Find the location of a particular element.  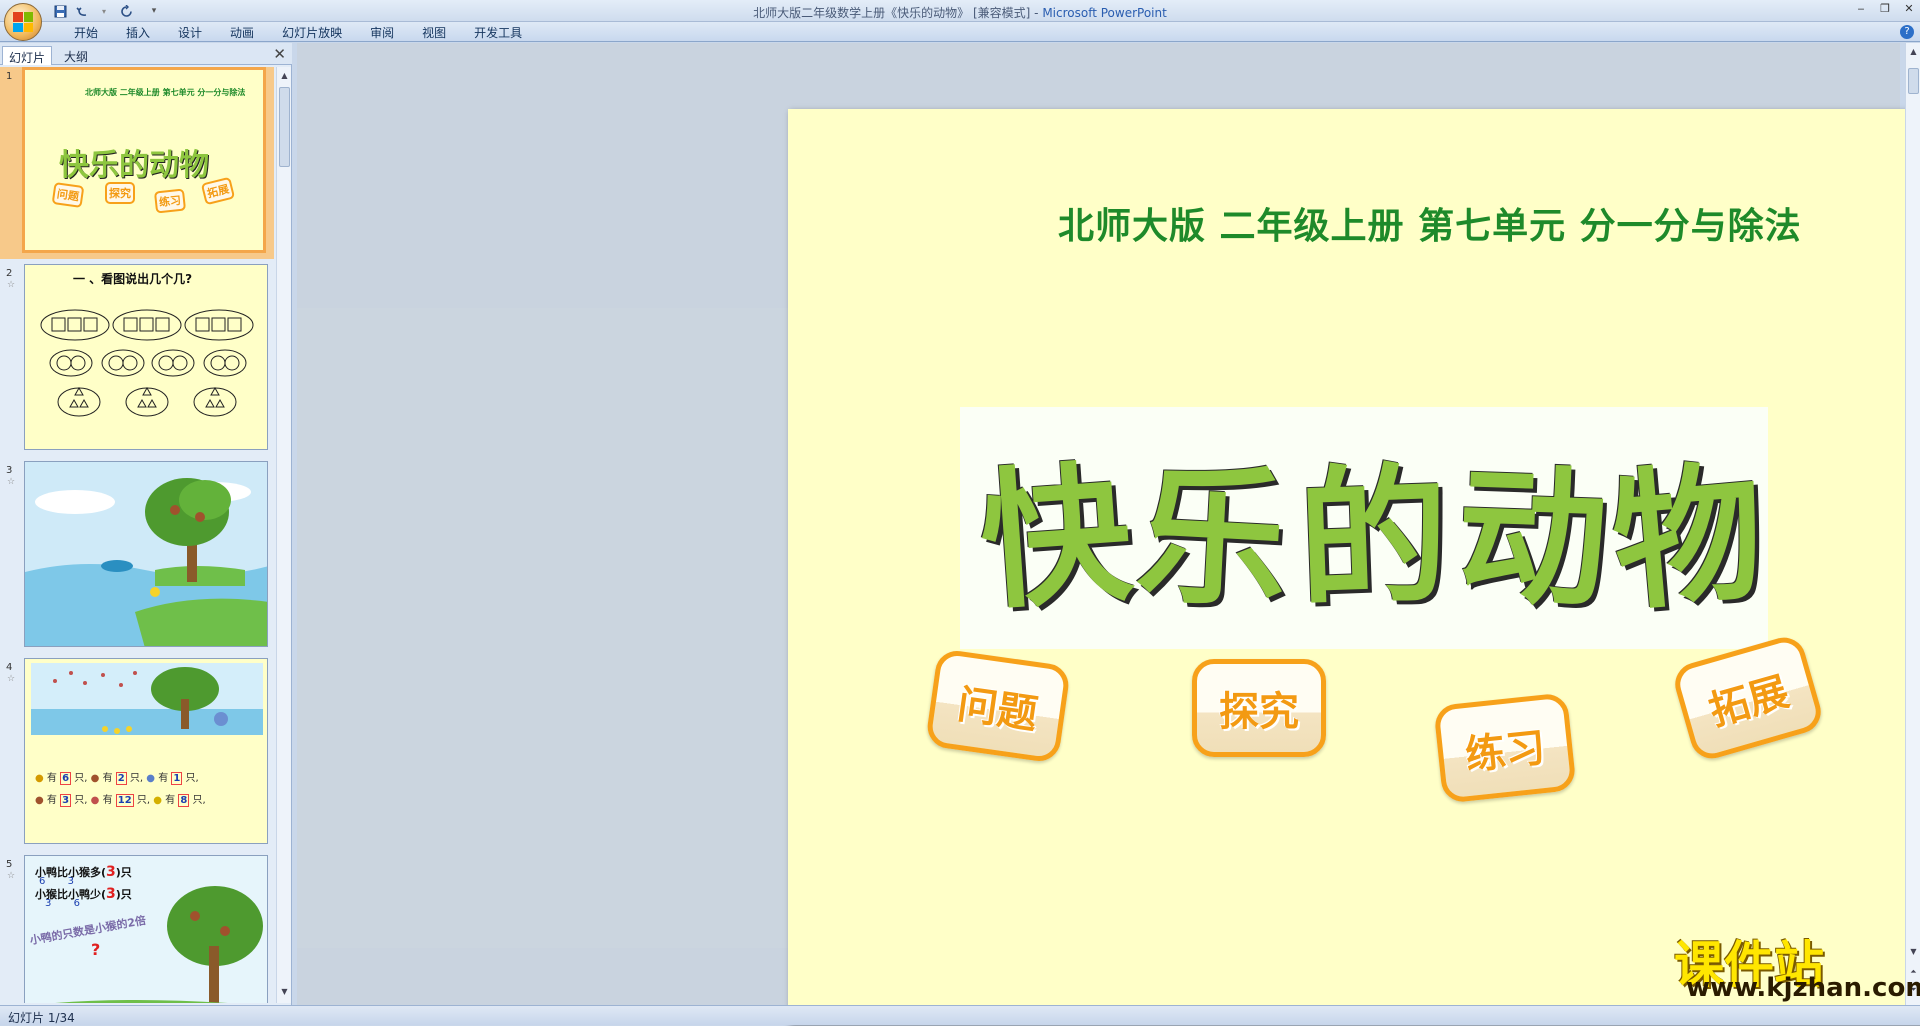

thumbnail-number: 4 is located at coordinates (9, 667).